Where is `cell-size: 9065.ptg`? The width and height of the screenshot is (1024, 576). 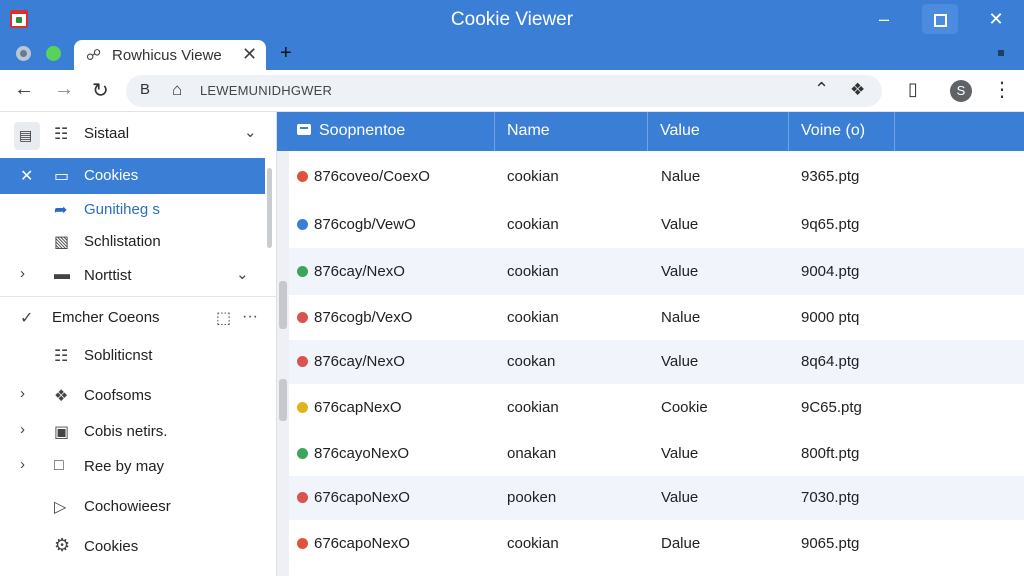
cell-size: 9065.ptg is located at coordinates (830, 543).